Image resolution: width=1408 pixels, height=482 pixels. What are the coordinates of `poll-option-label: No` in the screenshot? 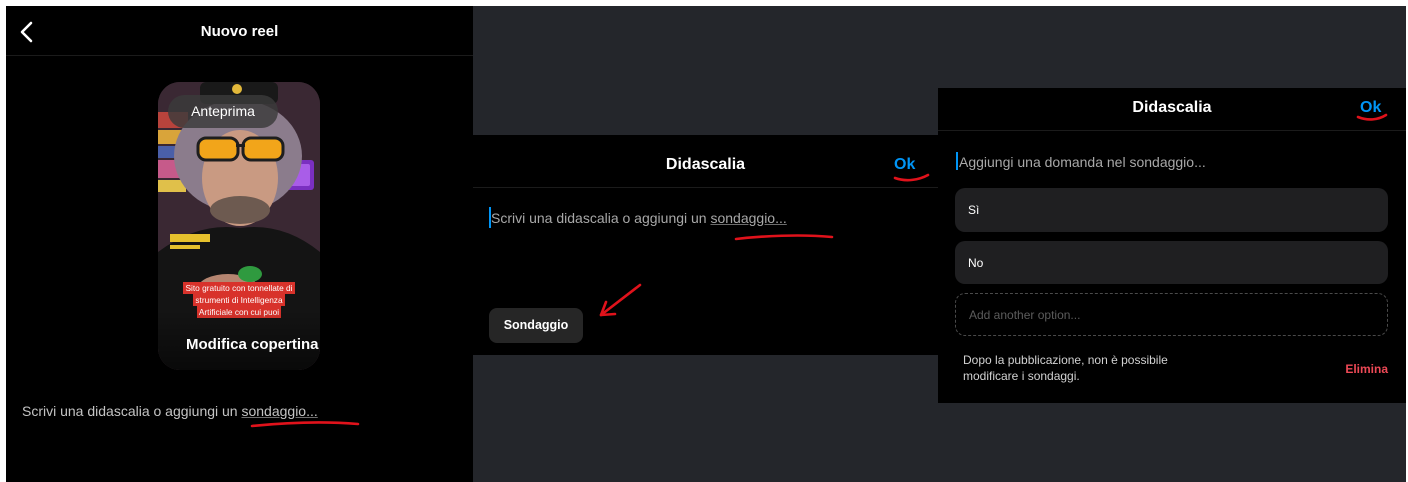 It's located at (976, 262).